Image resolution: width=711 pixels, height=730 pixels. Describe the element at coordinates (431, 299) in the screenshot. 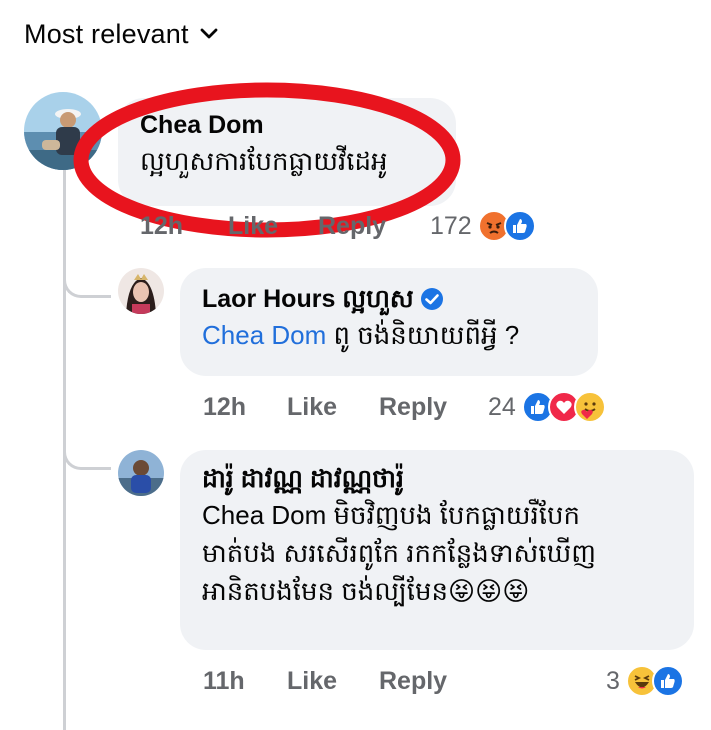

I see `verified-badge-icon` at that location.